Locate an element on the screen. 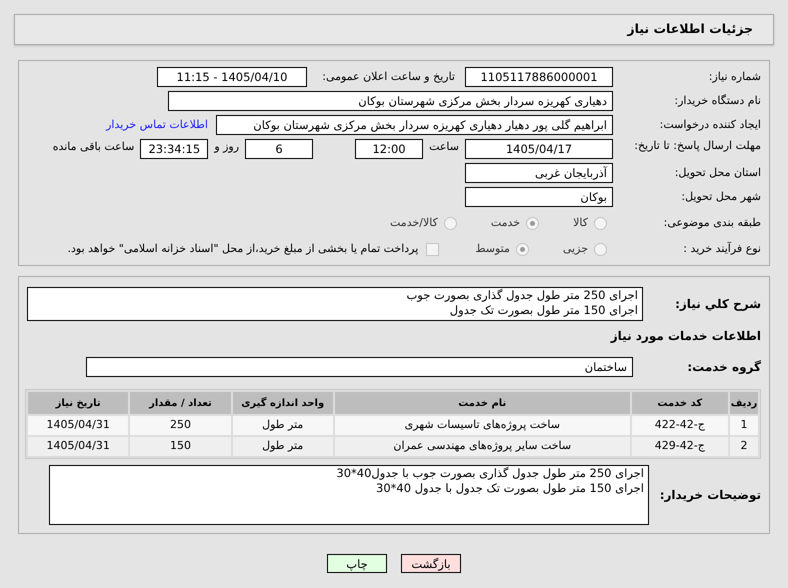  input-field: 6 is located at coordinates (279, 149).